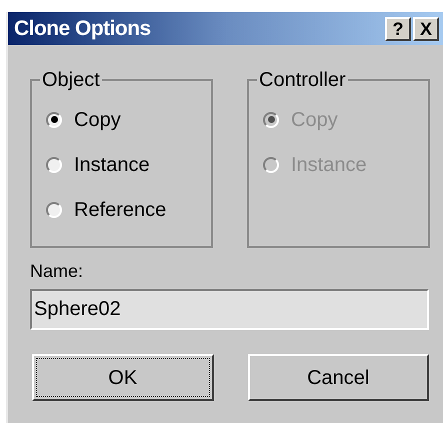 Image resolution: width=443 pixels, height=423 pixels. What do you see at coordinates (120, 210) in the screenshot?
I see `option-label: Reference` at bounding box center [120, 210].